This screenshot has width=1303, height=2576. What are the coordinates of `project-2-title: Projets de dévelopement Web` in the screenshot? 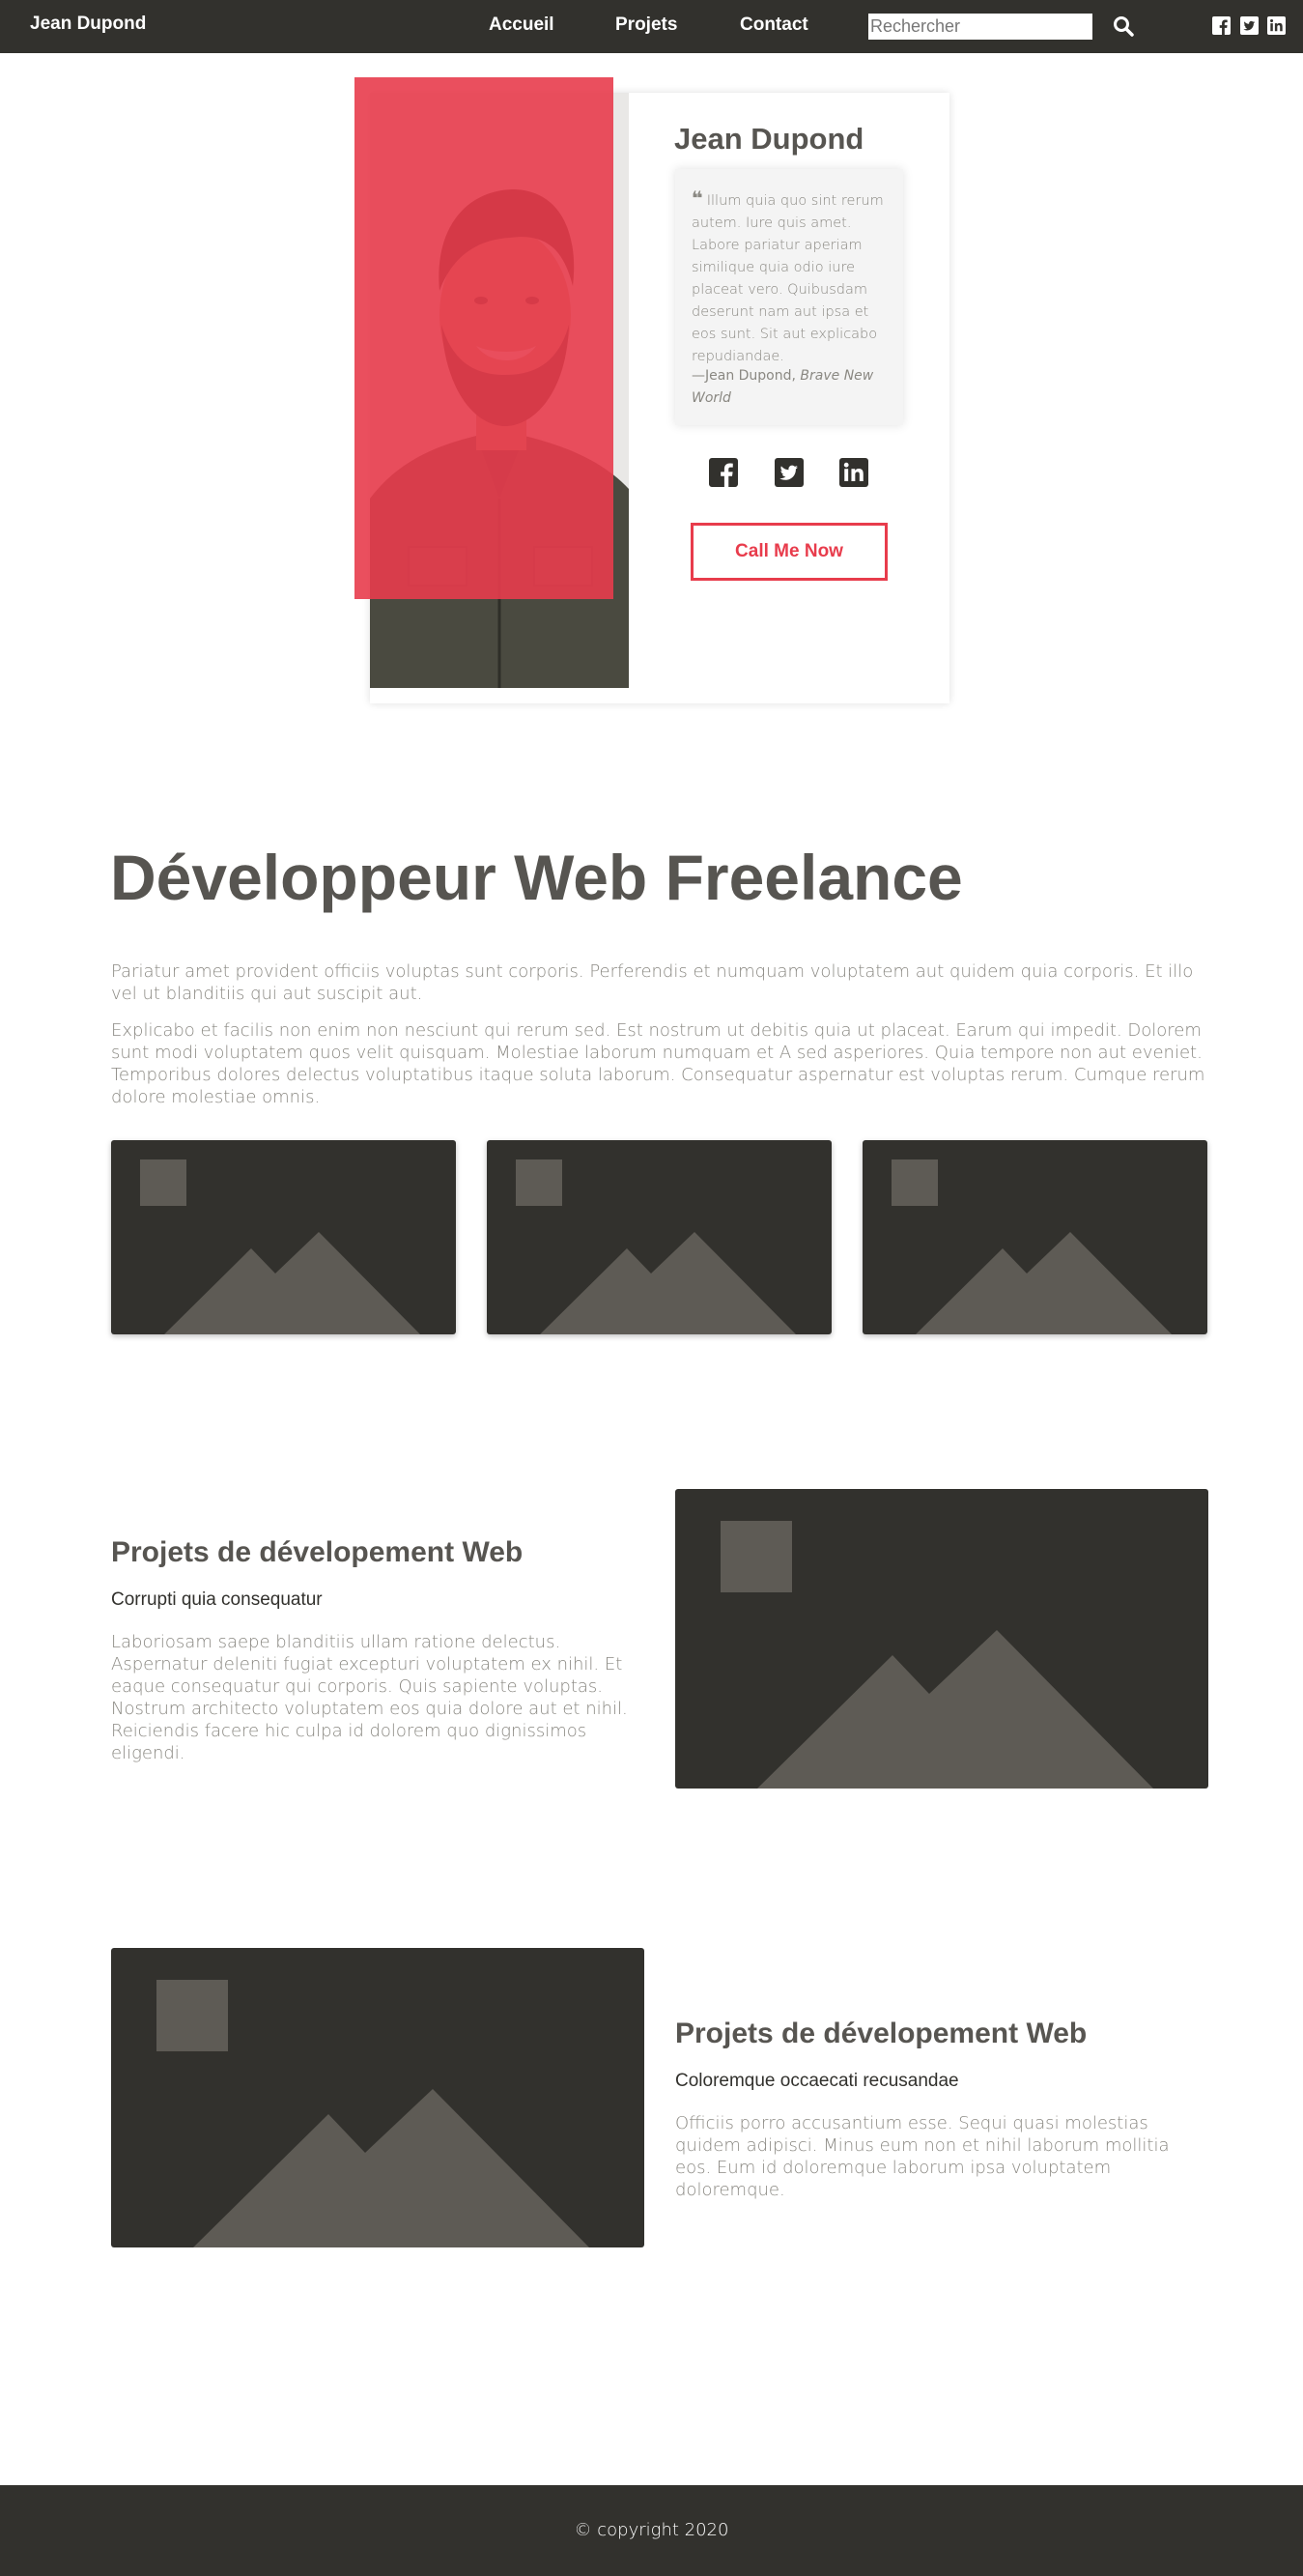 It's located at (882, 2034).